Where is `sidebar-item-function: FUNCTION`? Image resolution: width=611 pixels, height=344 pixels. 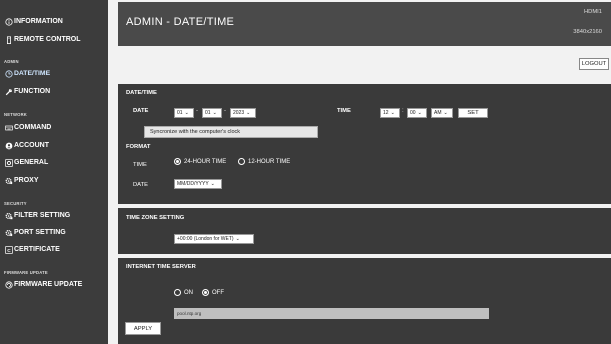 sidebar-item-function: FUNCTION is located at coordinates (27, 91).